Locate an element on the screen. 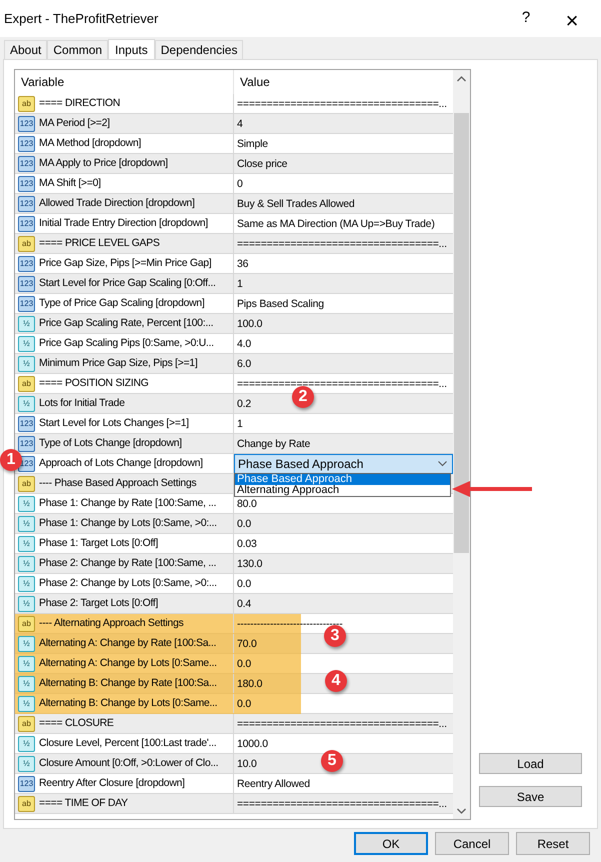  side-button: Save is located at coordinates (530, 796).